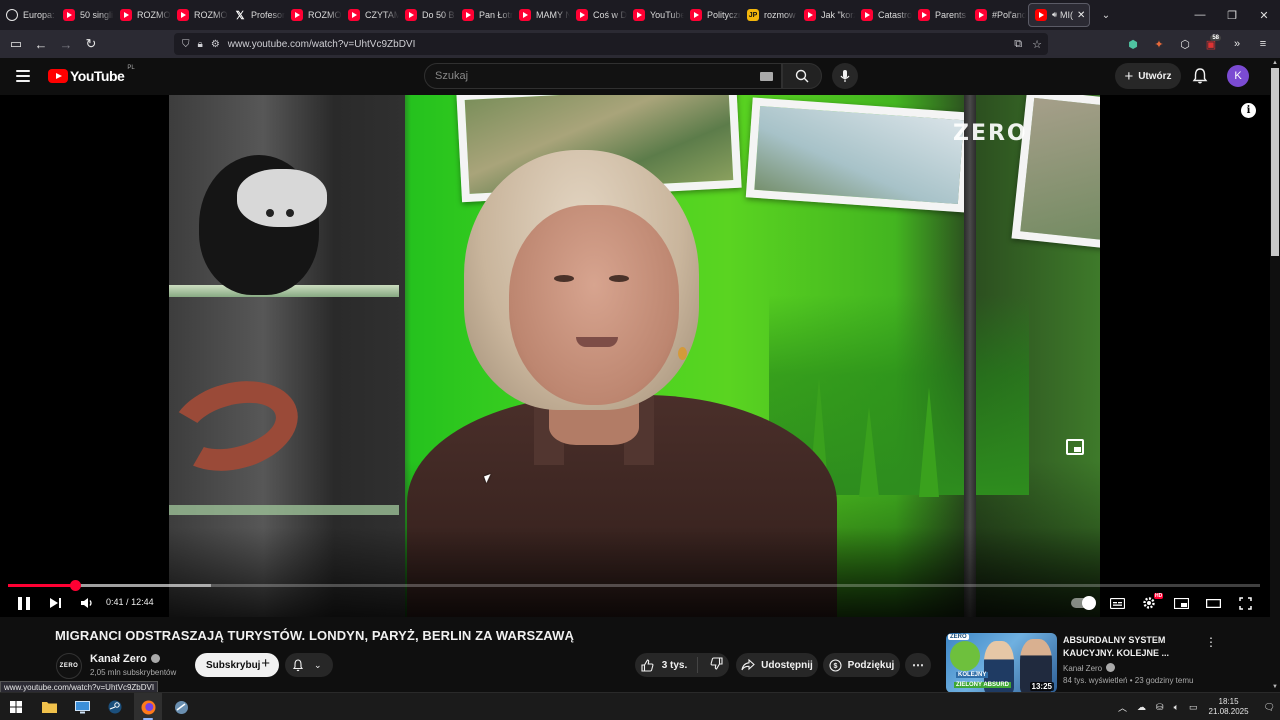 The image size is (1280, 720). I want to click on extensions-puzzle-icon: ⬡, so click(1185, 44).